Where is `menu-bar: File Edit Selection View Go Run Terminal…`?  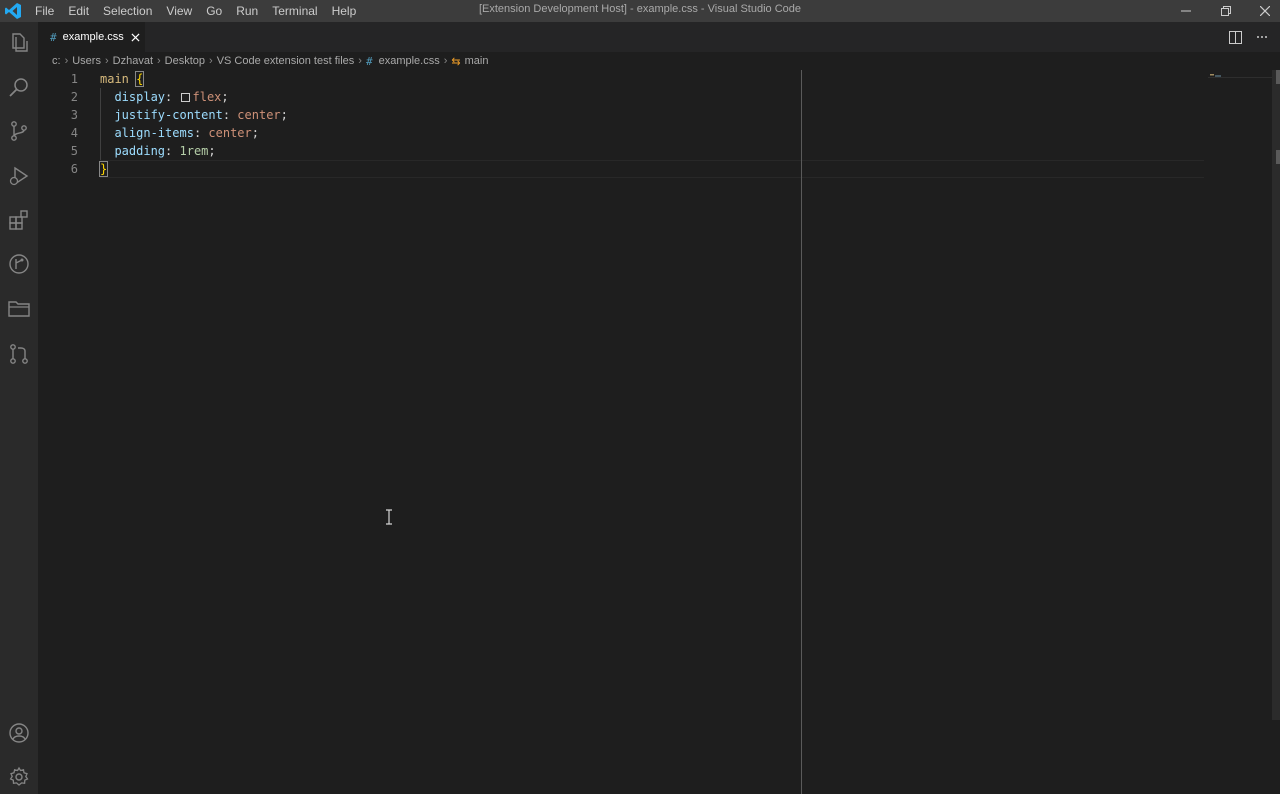 menu-bar: File Edit Selection View Go Run Terminal… is located at coordinates (195, 11).